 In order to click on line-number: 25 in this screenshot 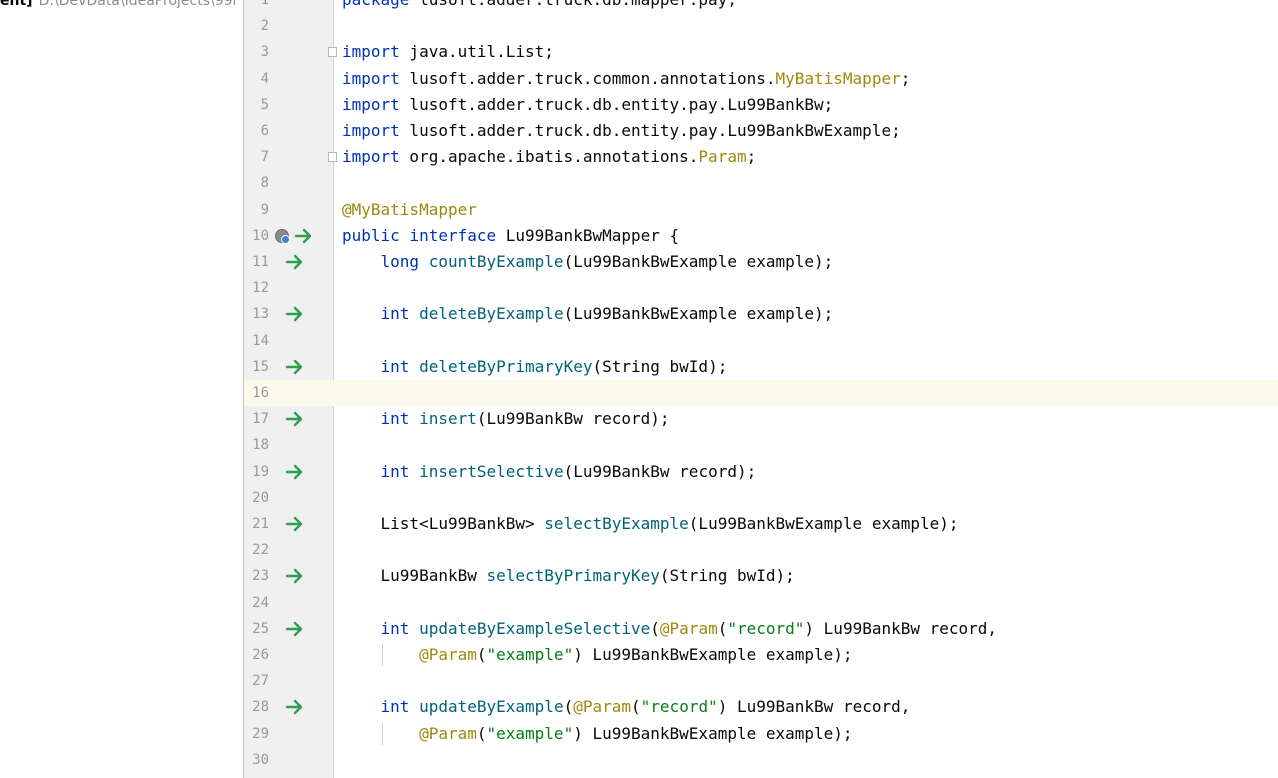, I will do `click(256, 629)`.